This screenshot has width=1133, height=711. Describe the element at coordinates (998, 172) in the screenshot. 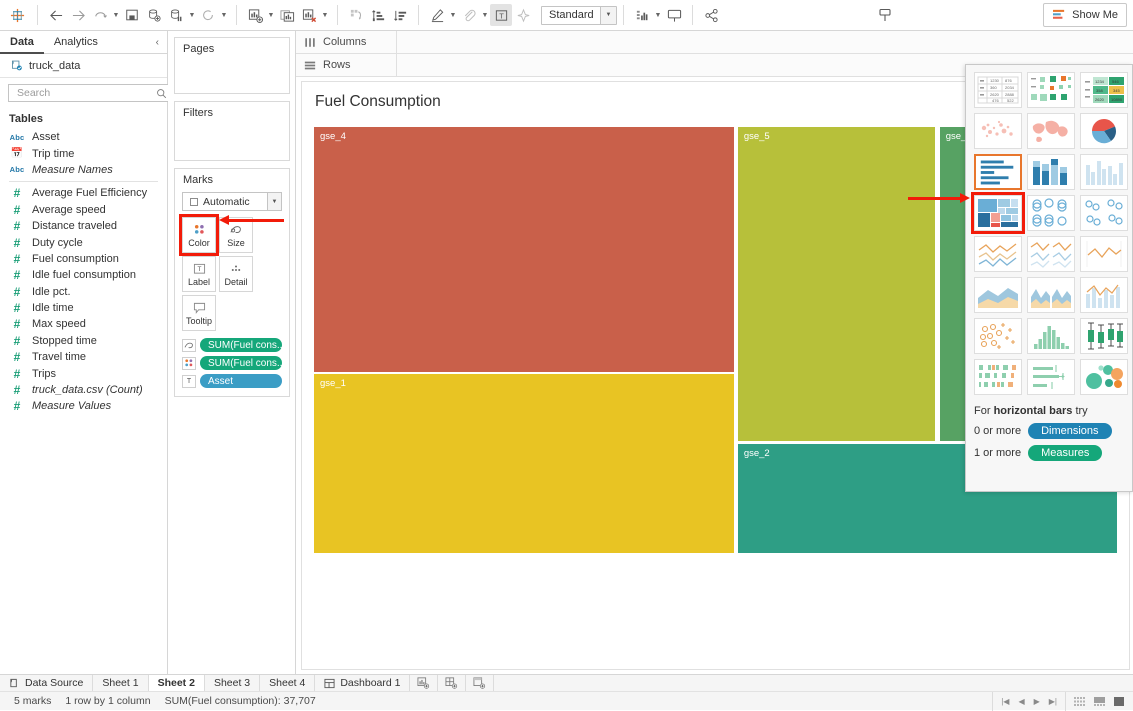

I see `horizontal-bars-icon` at that location.